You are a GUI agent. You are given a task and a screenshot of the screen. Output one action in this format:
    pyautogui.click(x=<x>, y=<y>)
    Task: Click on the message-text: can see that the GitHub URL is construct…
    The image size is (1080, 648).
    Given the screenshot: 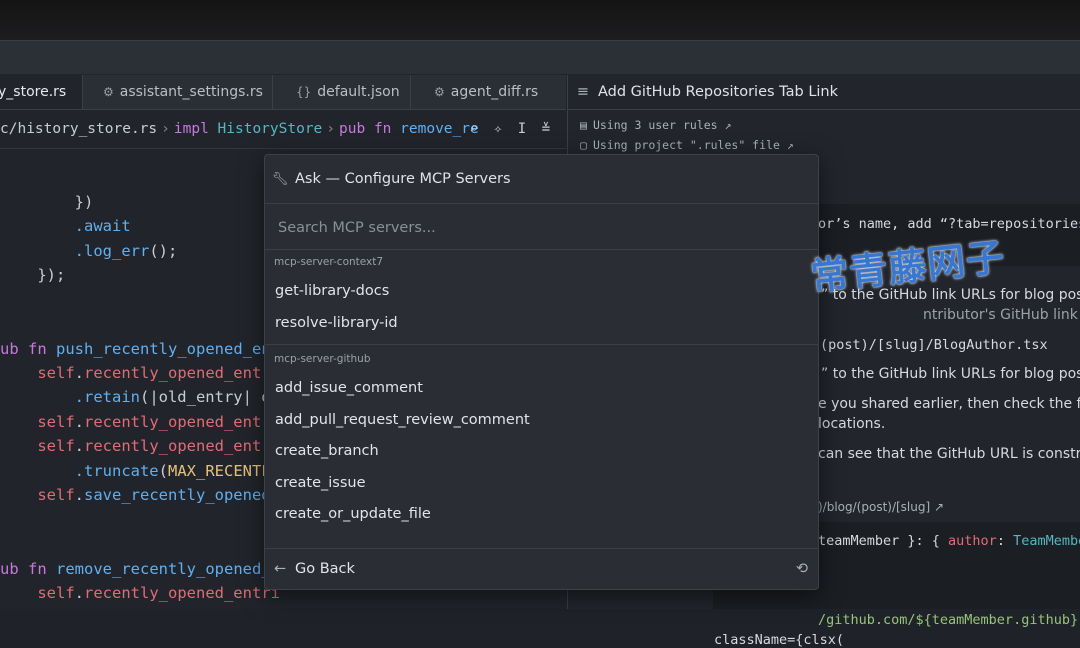 What is the action you would take?
    pyautogui.click(x=949, y=454)
    